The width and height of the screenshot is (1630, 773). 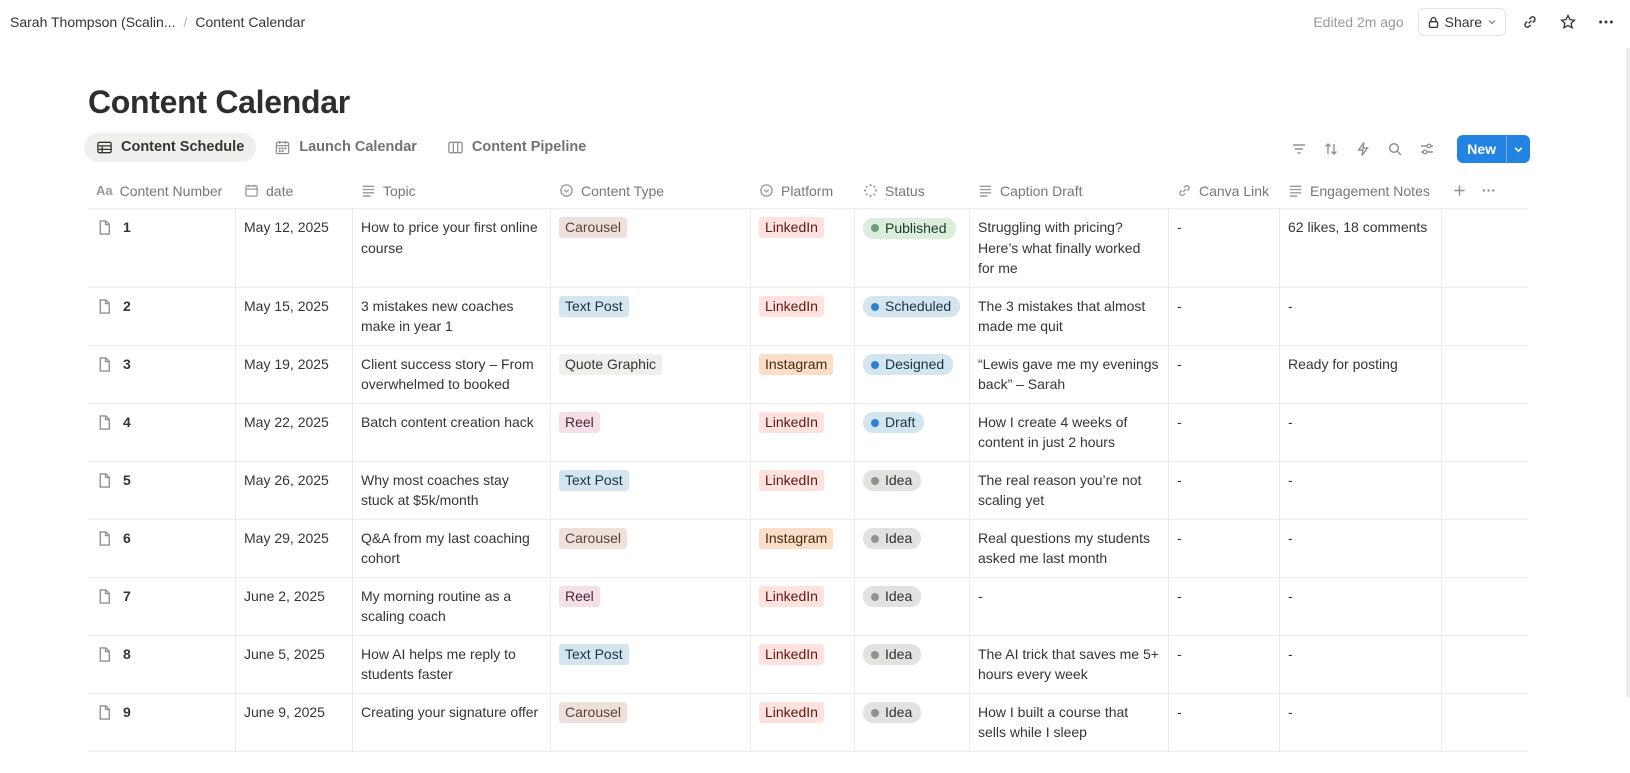 I want to click on topic-cell: 3 mistakes new coaches make in year 1, so click(x=452, y=316).